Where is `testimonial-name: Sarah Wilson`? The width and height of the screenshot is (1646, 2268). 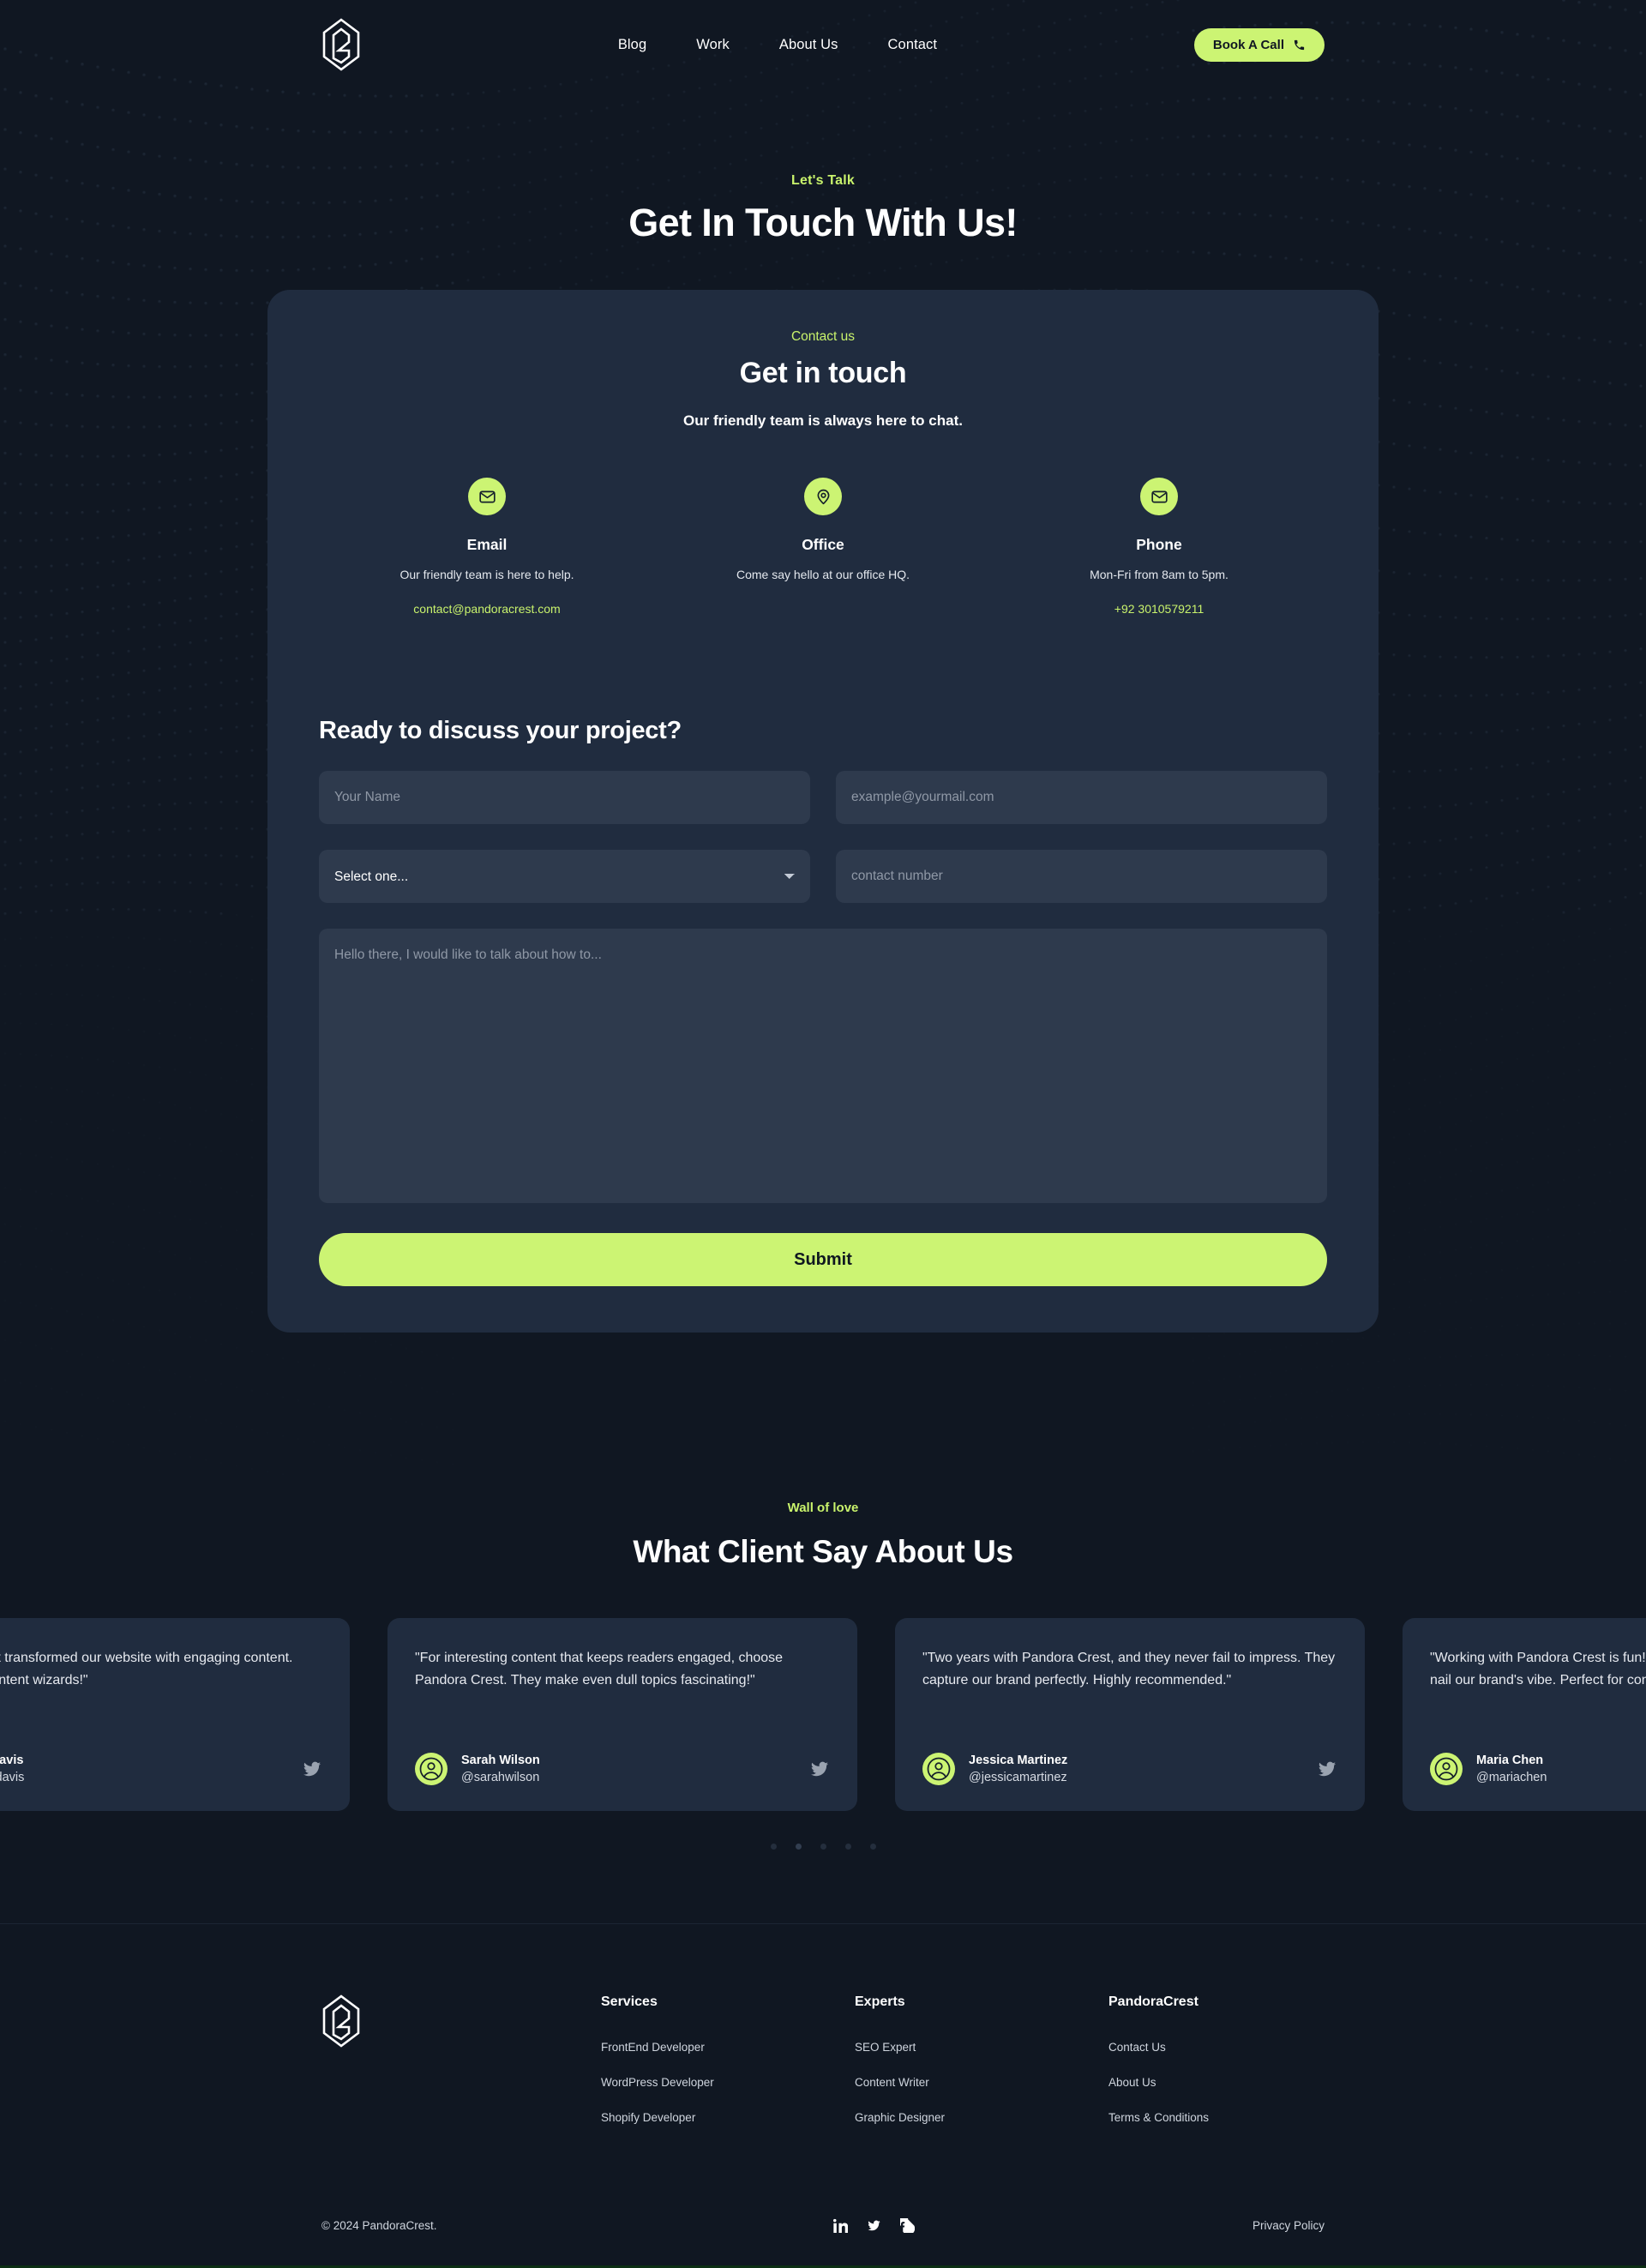 testimonial-name: Sarah Wilson is located at coordinates (500, 1760).